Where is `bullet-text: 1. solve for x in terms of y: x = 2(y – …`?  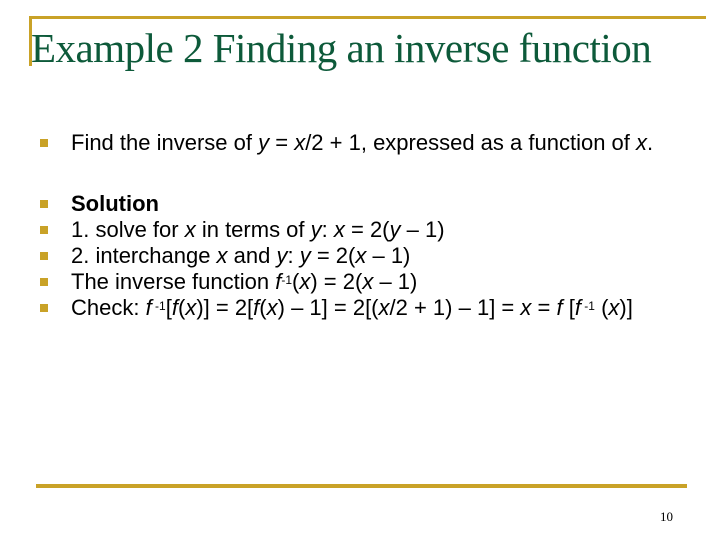
bullet-text: 1. solve for x in terms of y: x = 2(y – … is located at coordinates (258, 229).